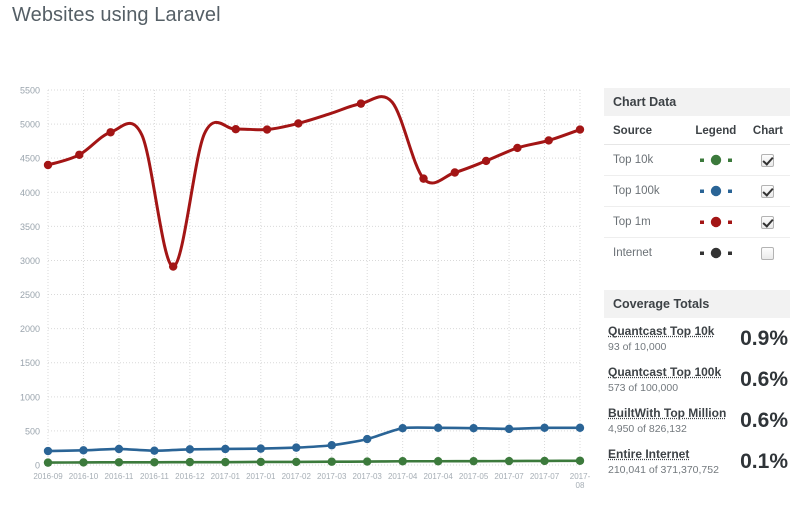 The height and width of the screenshot is (505, 800). What do you see at coordinates (30, 261) in the screenshot?
I see `svg-text: 3000` at bounding box center [30, 261].